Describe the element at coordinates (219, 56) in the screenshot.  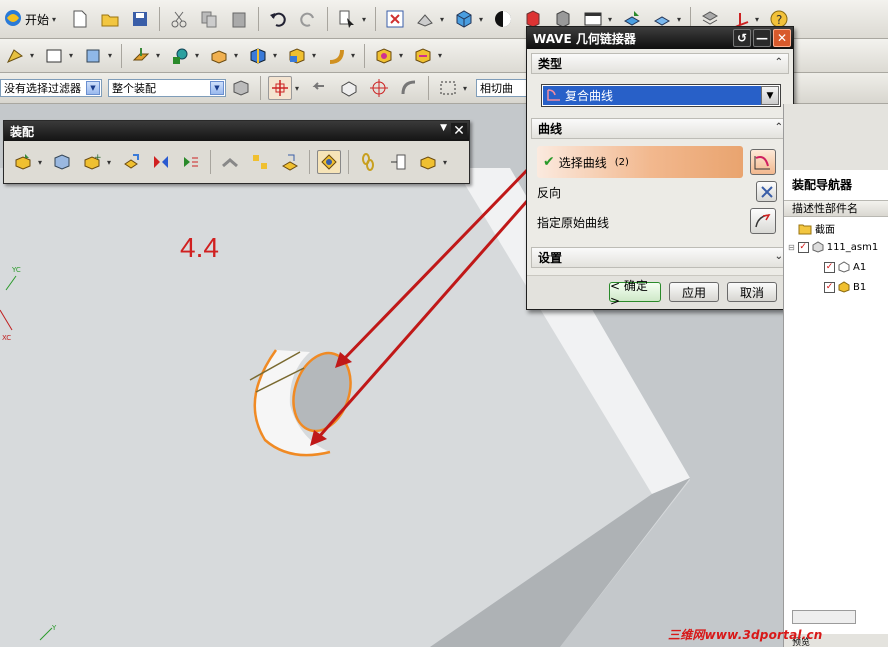
I see `block-icon` at that location.